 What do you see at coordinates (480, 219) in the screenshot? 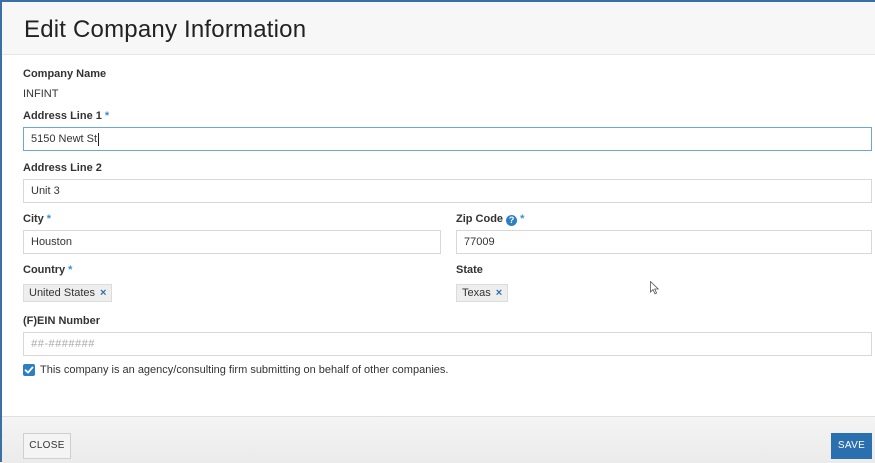
I see `zip-code-label-text: Zip Code` at bounding box center [480, 219].